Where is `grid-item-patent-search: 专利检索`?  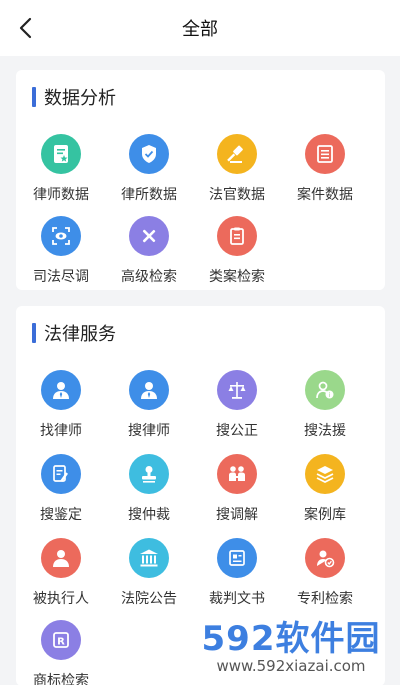
grid-item-patent-search: 专利检索 is located at coordinates (325, 573).